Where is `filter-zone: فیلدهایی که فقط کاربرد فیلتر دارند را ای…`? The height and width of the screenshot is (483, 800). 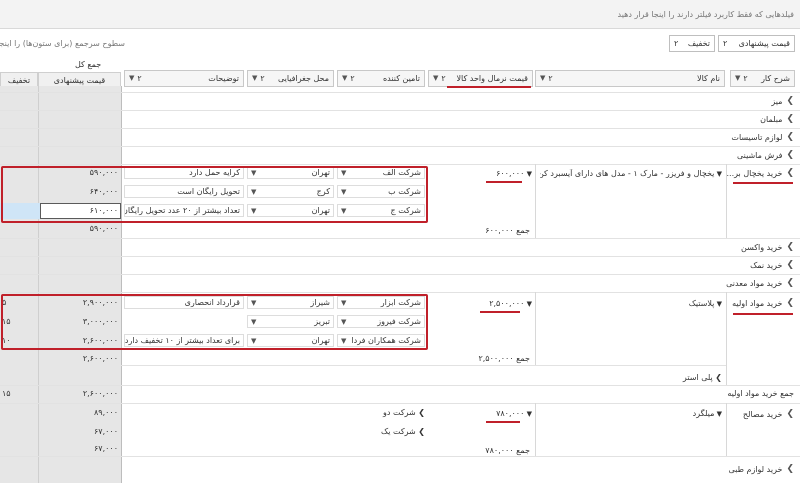
filter-zone: فیلدهایی که فقط کاربرد فیلتر دارند را ای… is located at coordinates (400, 14).